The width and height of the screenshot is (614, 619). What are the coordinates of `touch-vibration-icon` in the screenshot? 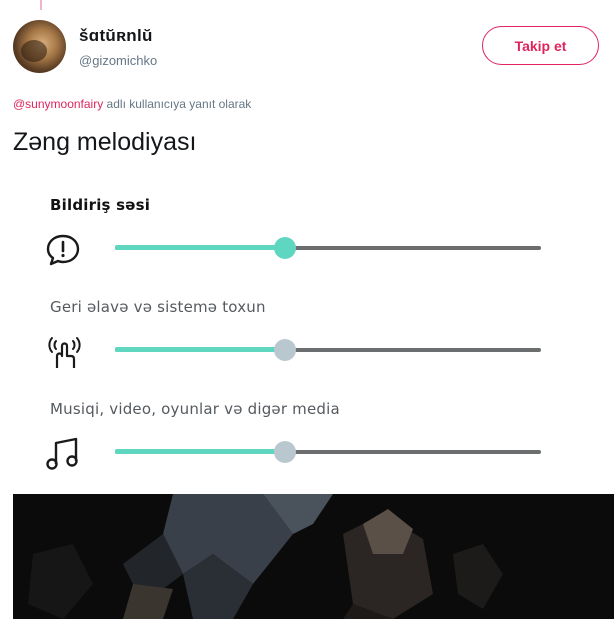 It's located at (63, 352).